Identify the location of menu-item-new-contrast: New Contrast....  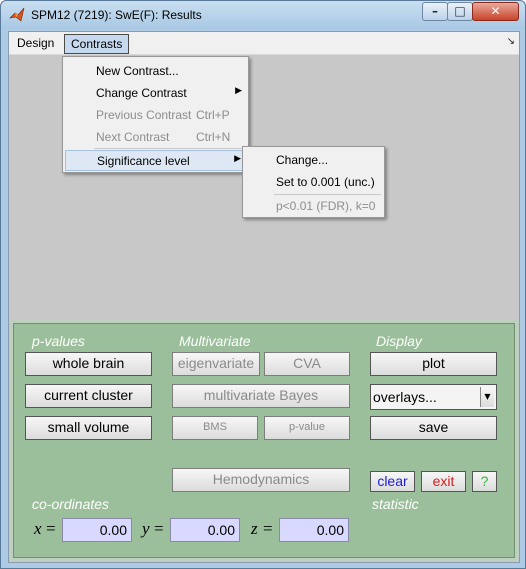
(155, 71).